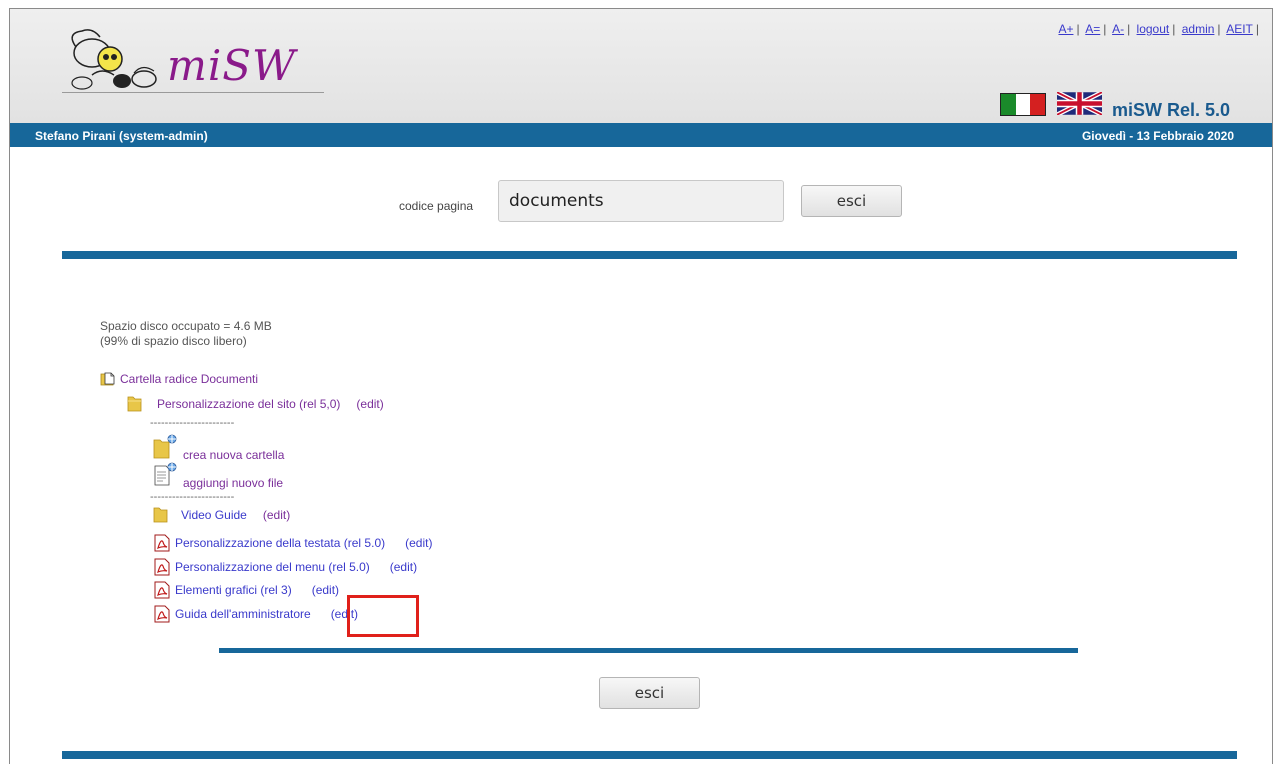  What do you see at coordinates (641, 201) in the screenshot?
I see `page-code-input` at bounding box center [641, 201].